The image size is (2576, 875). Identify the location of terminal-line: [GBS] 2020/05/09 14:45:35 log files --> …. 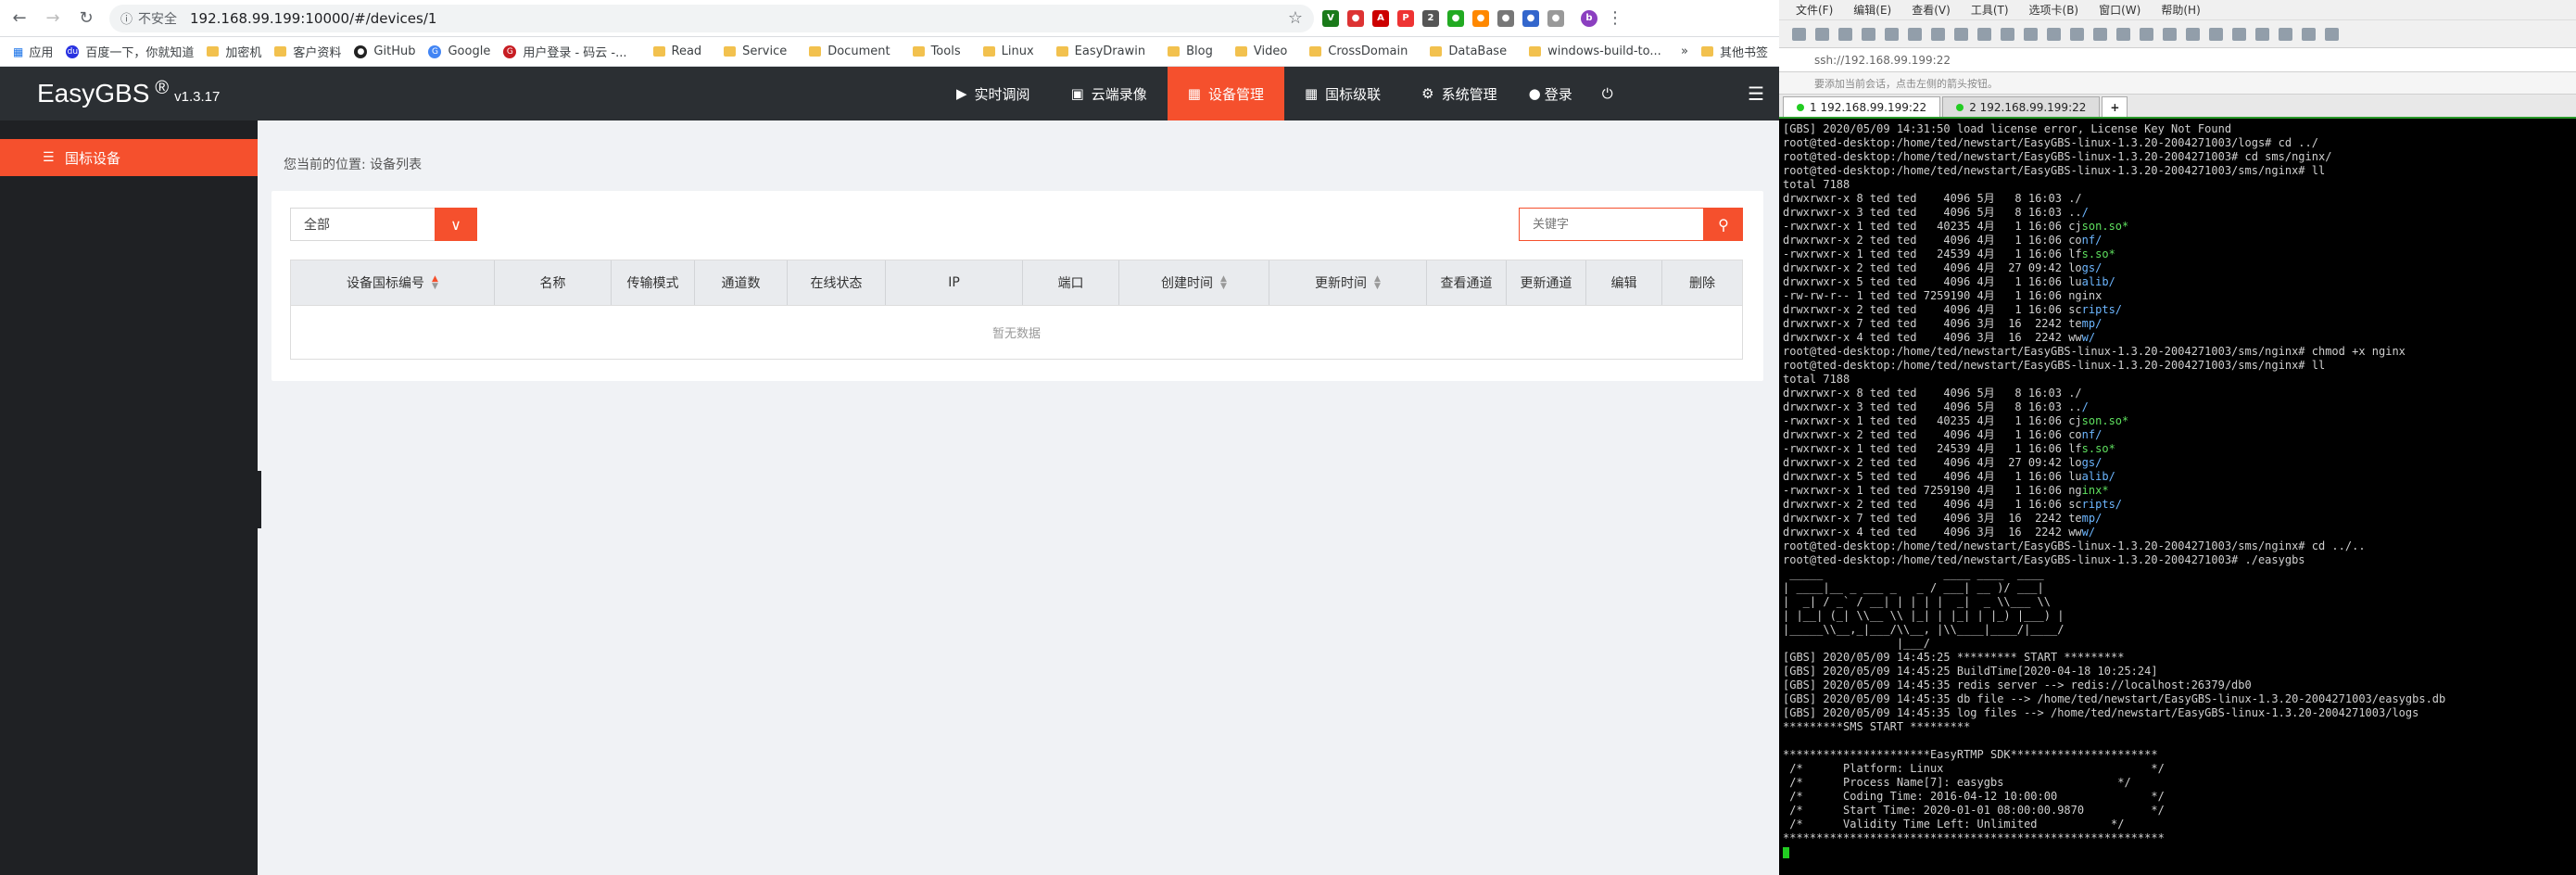
(2101, 712).